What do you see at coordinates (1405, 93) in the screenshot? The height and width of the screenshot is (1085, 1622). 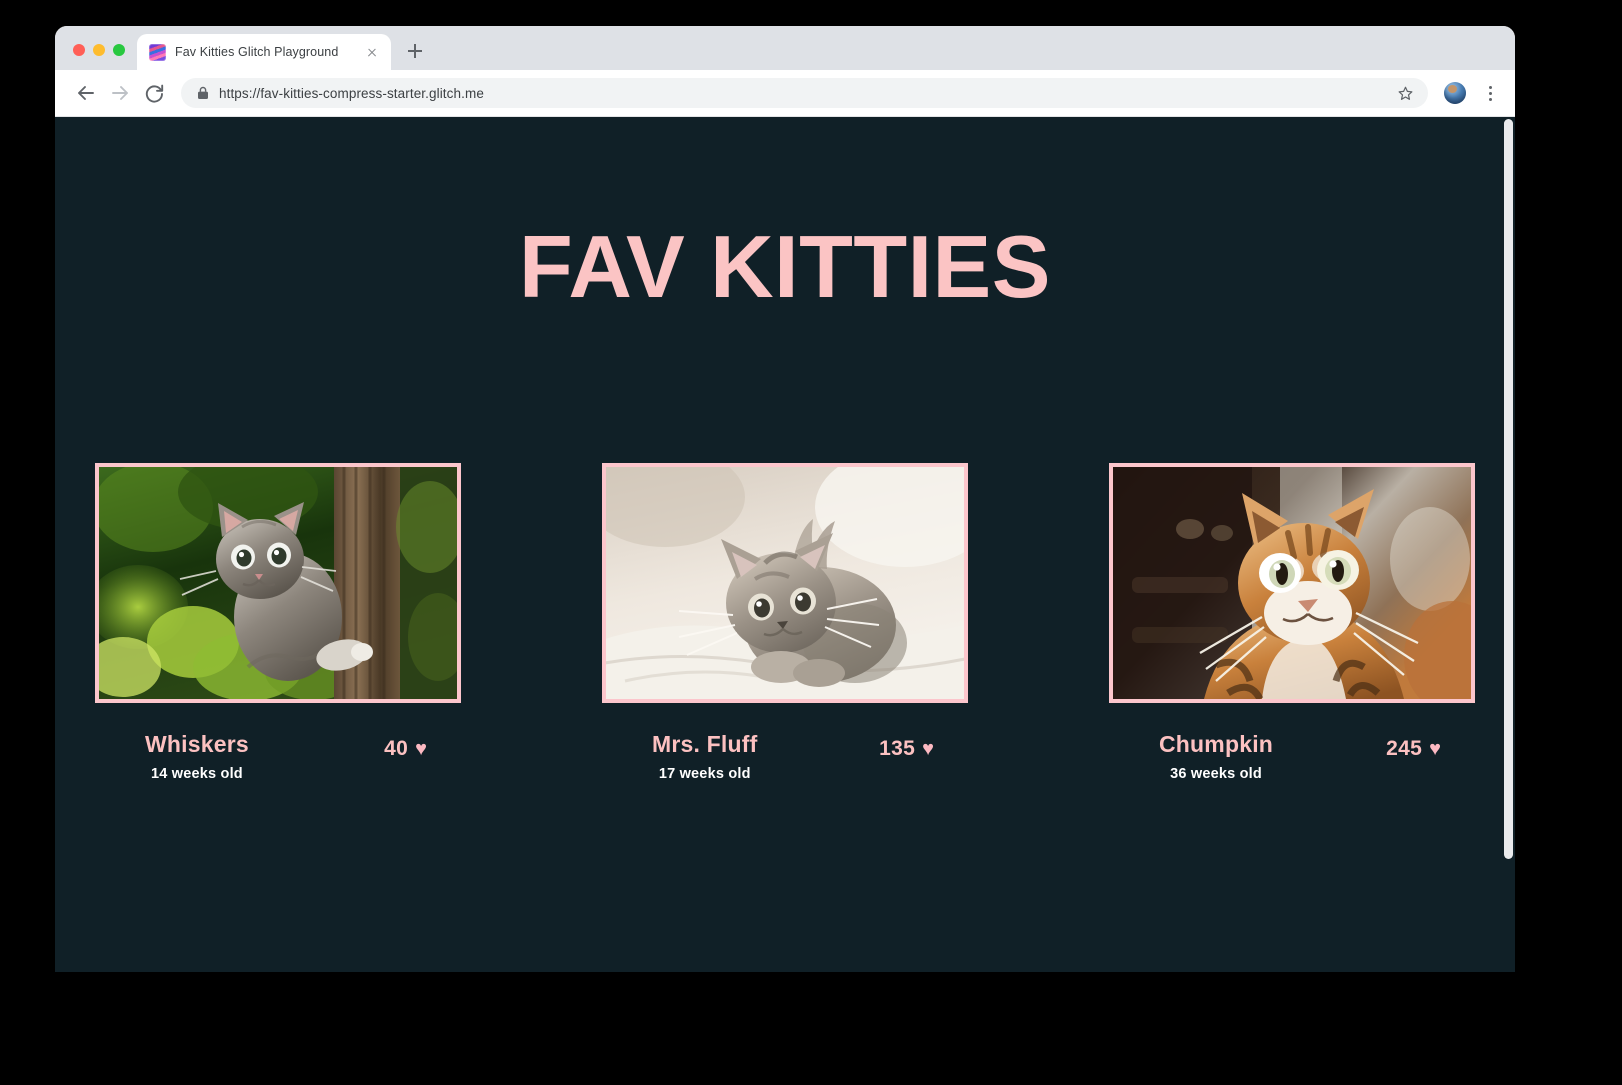 I see `star-icon` at bounding box center [1405, 93].